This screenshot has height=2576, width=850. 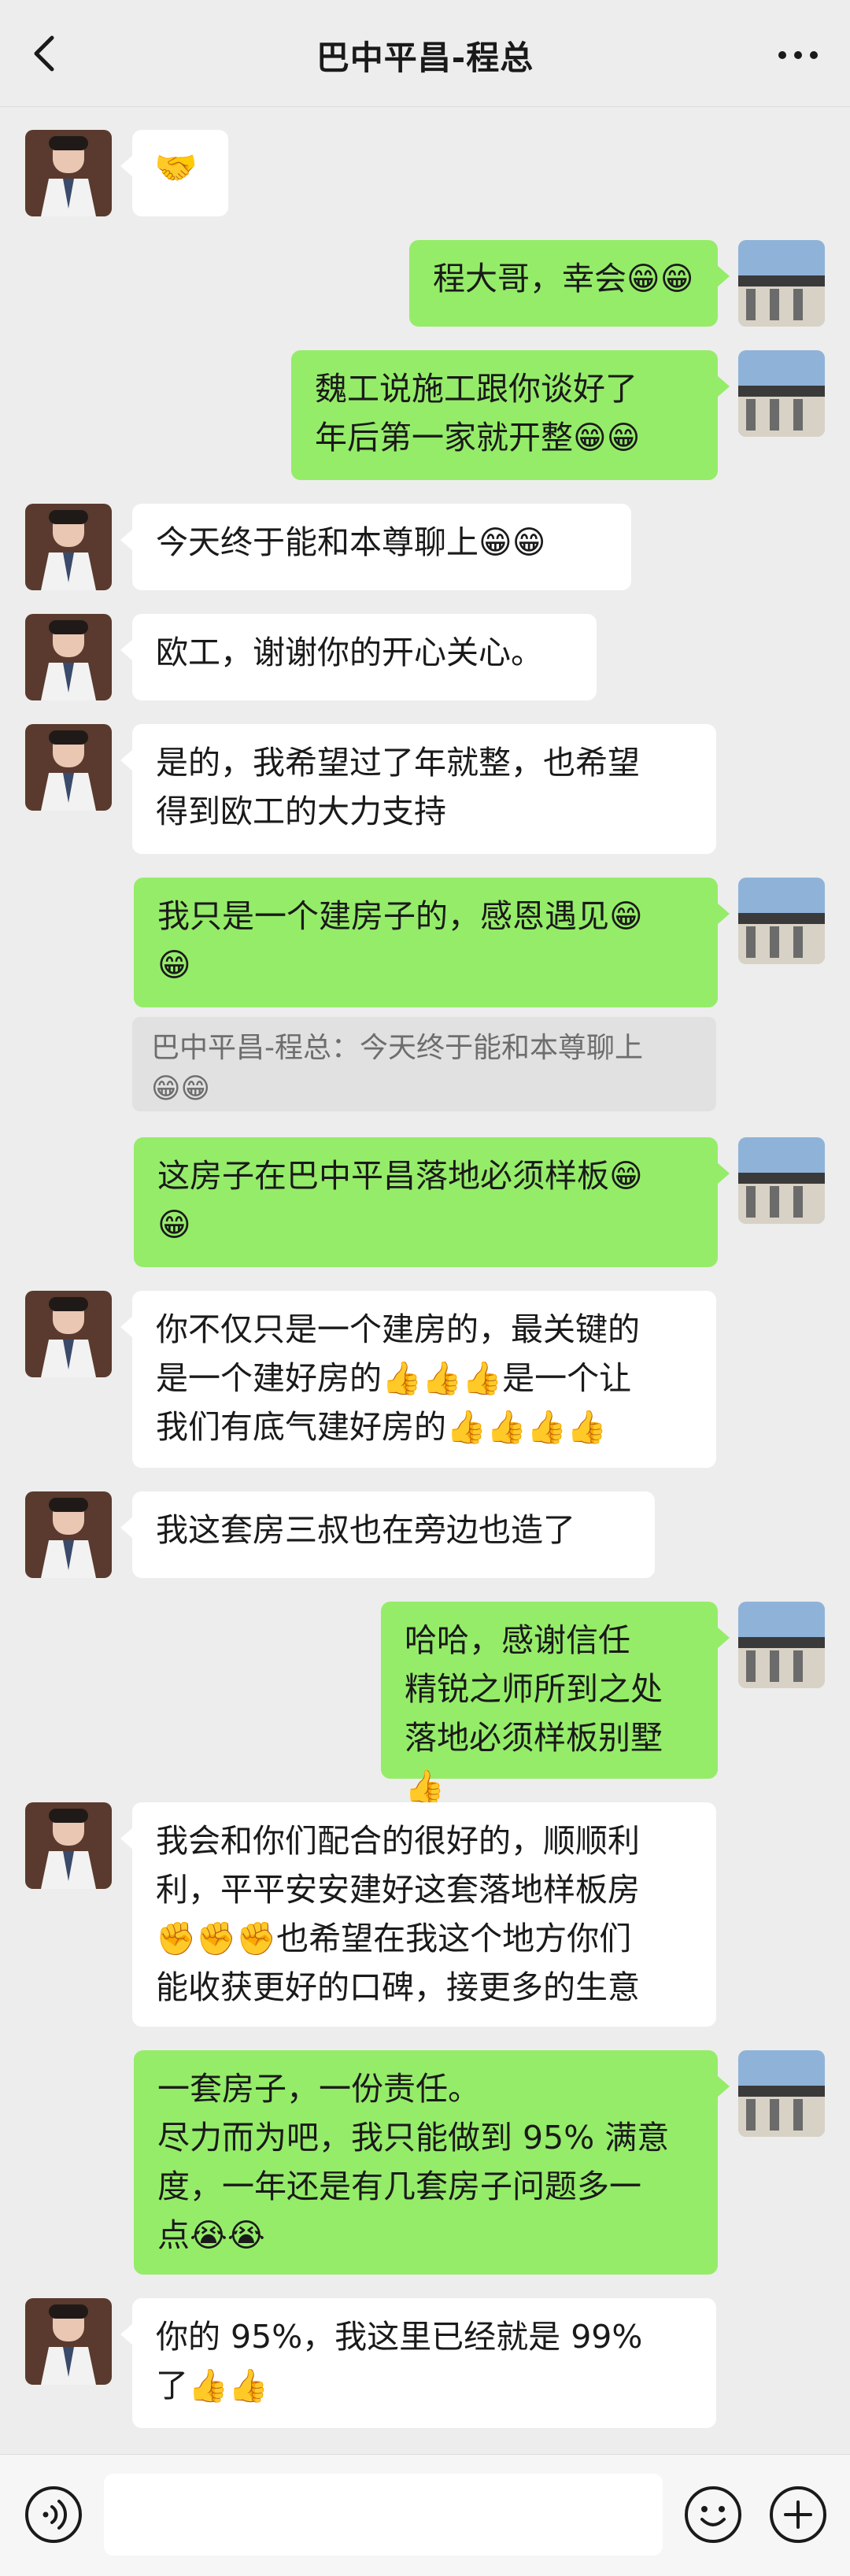 What do you see at coordinates (798, 2515) in the screenshot?
I see `plus-icon` at bounding box center [798, 2515].